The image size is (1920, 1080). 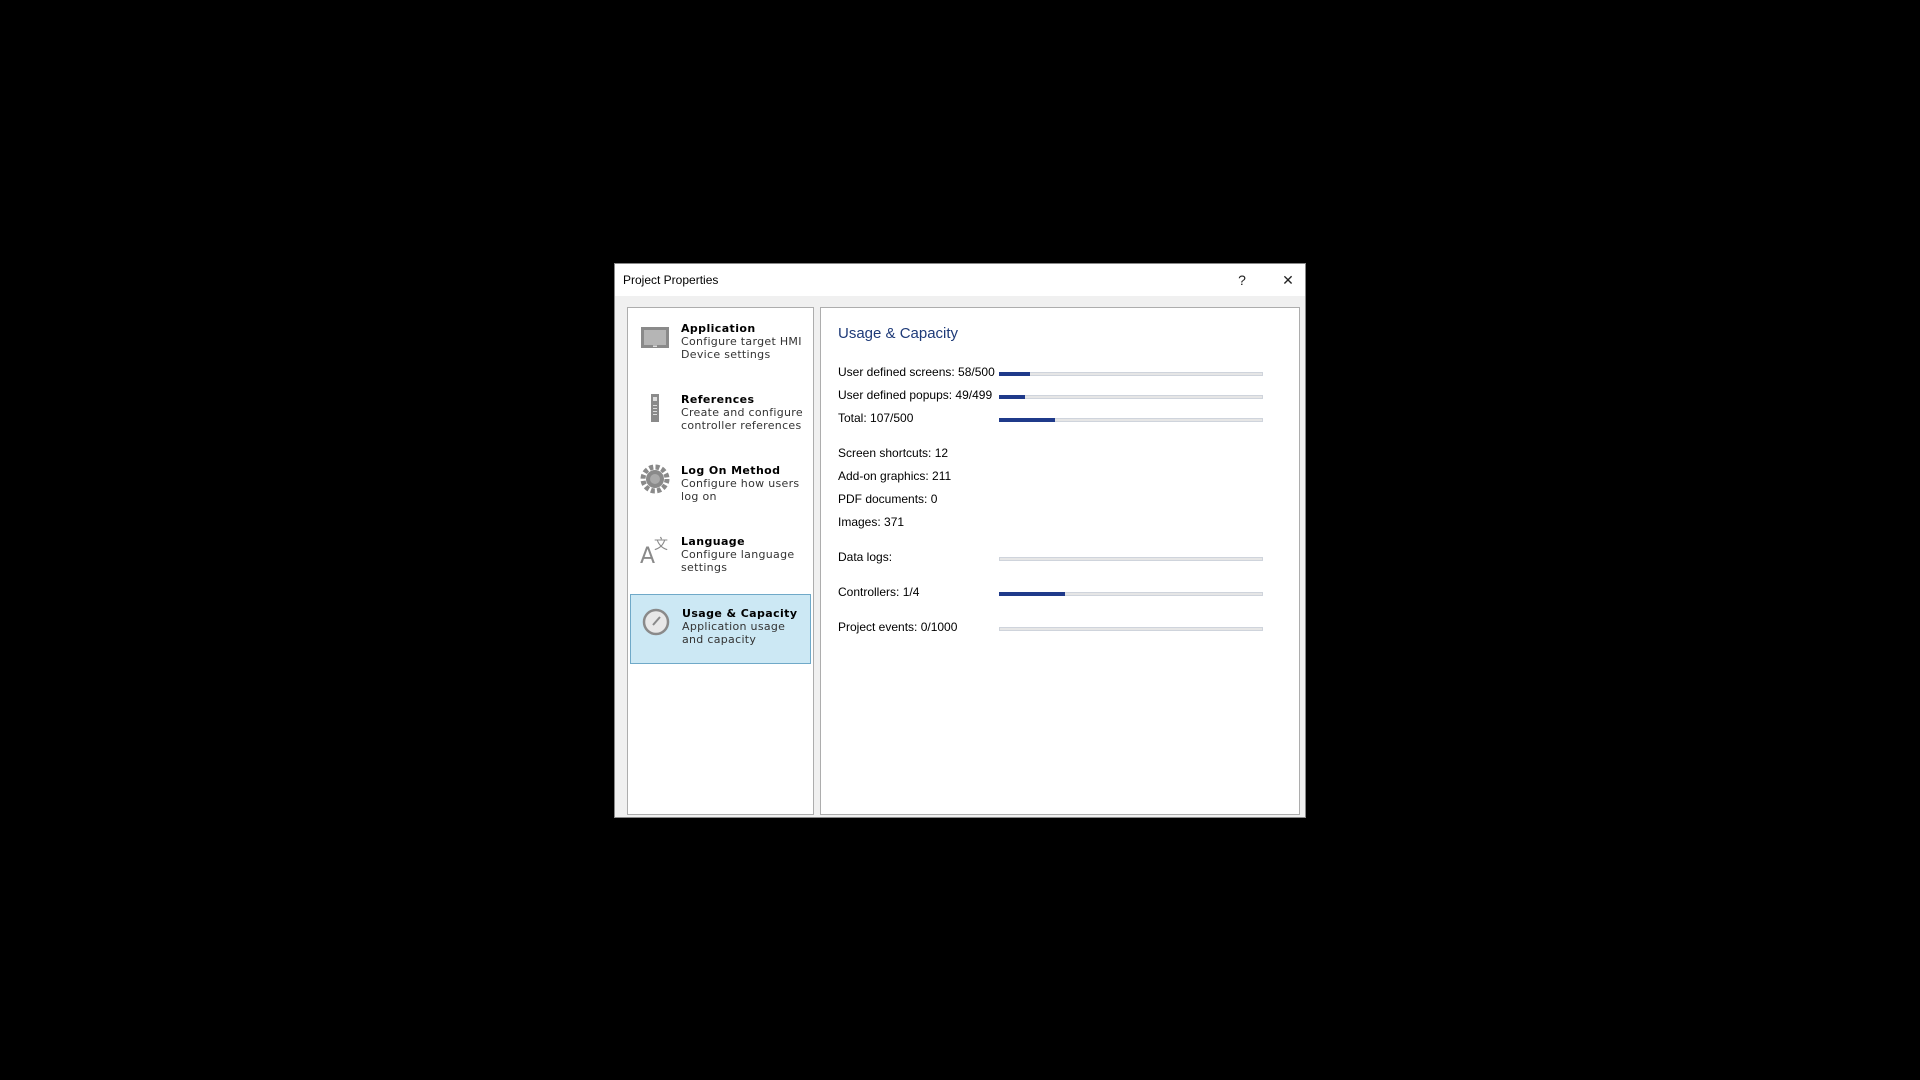 What do you see at coordinates (915, 395) in the screenshot?
I see `usage-label: User defined popups: 49/499` at bounding box center [915, 395].